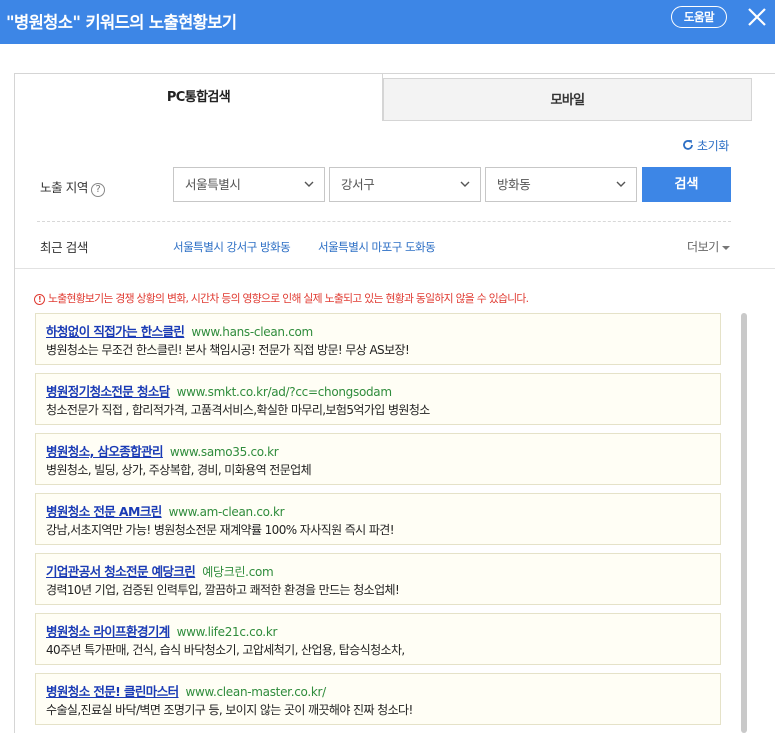 Image resolution: width=775 pixels, height=733 pixels. I want to click on reset-button: 초기화, so click(705, 145).